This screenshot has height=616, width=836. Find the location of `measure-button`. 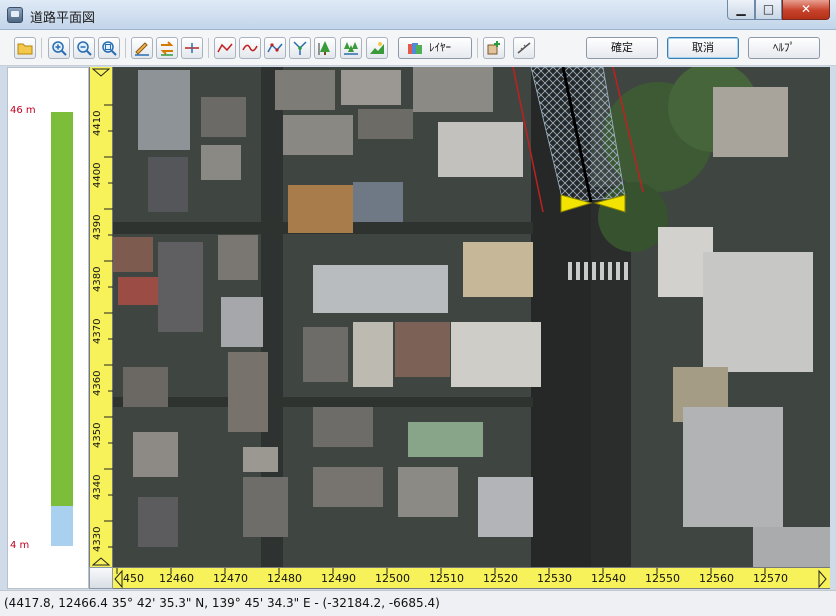

measure-button is located at coordinates (524, 48).